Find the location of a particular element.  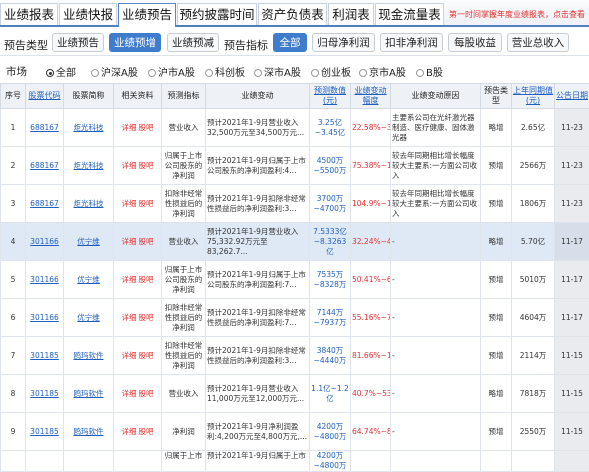

row-seq: 8 is located at coordinates (13, 394).